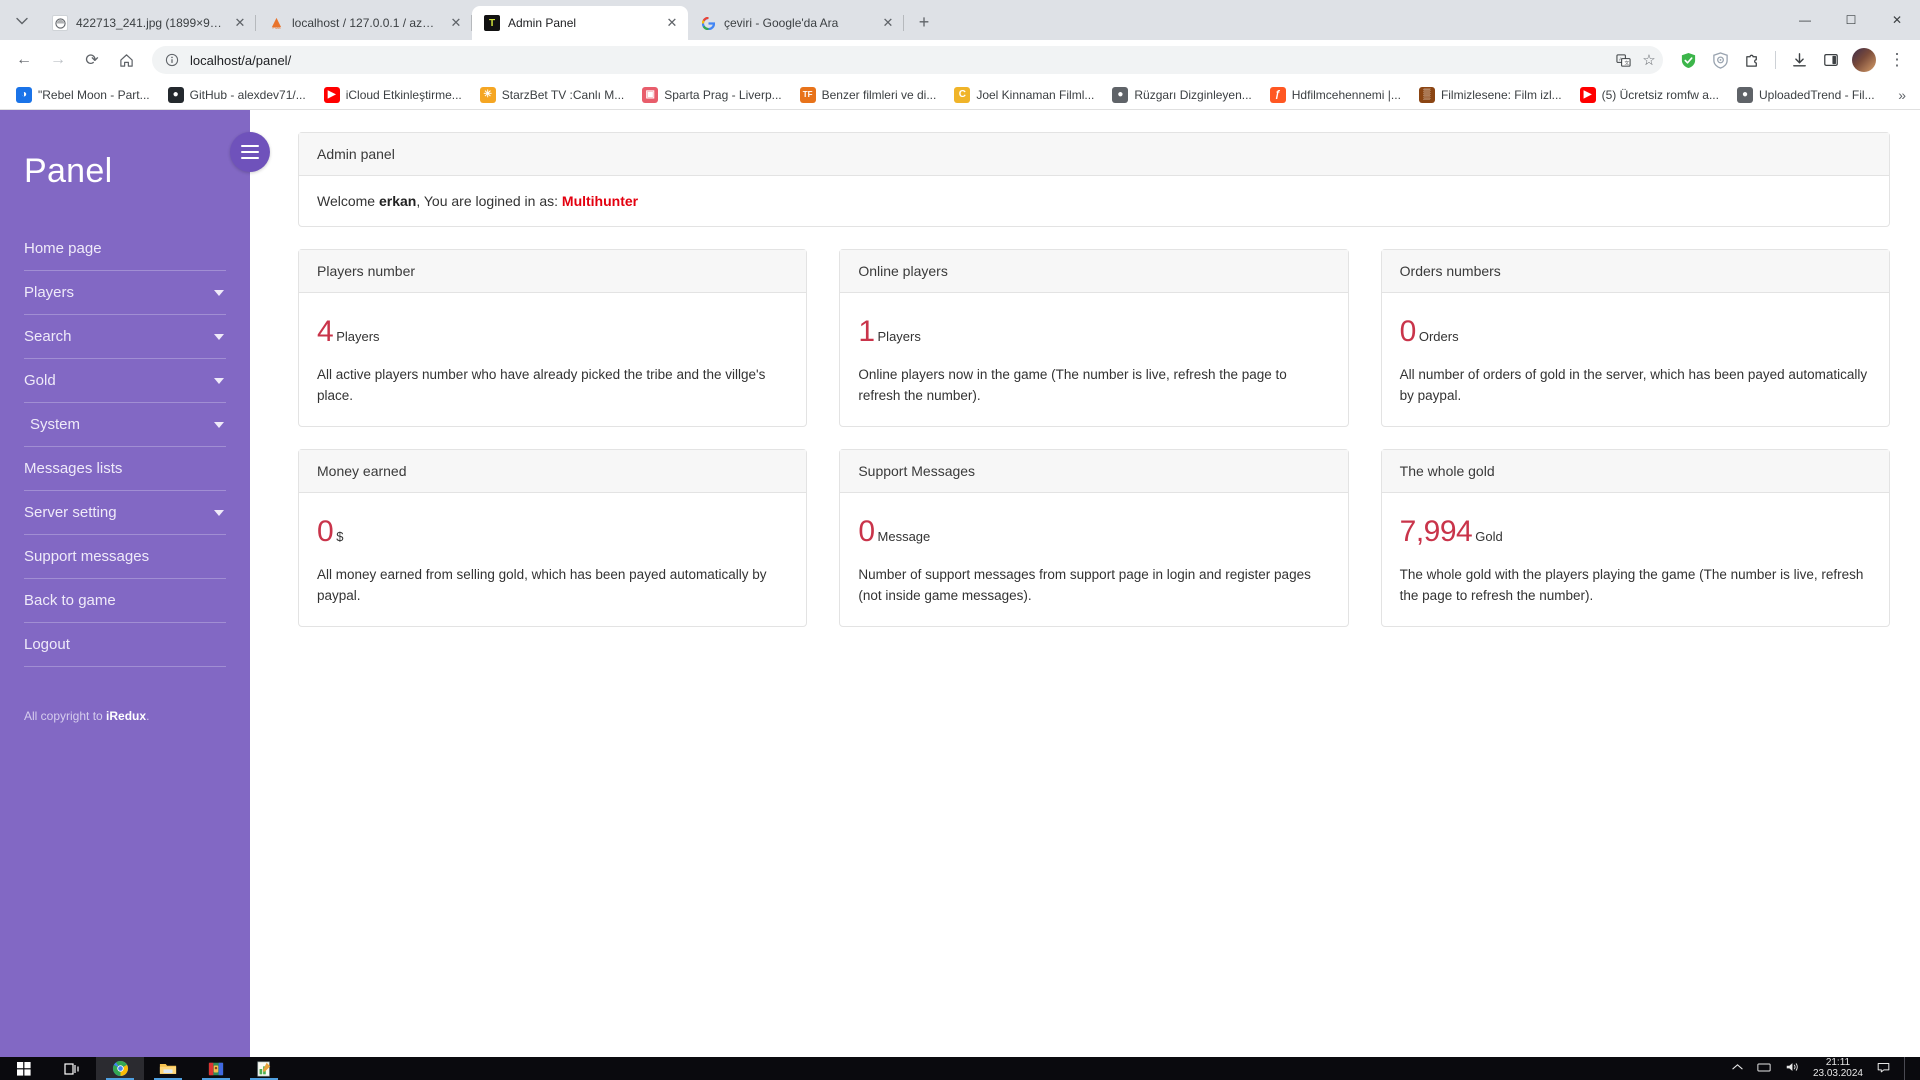  Describe the element at coordinates (1799, 60) in the screenshot. I see `downloads-icon` at that location.